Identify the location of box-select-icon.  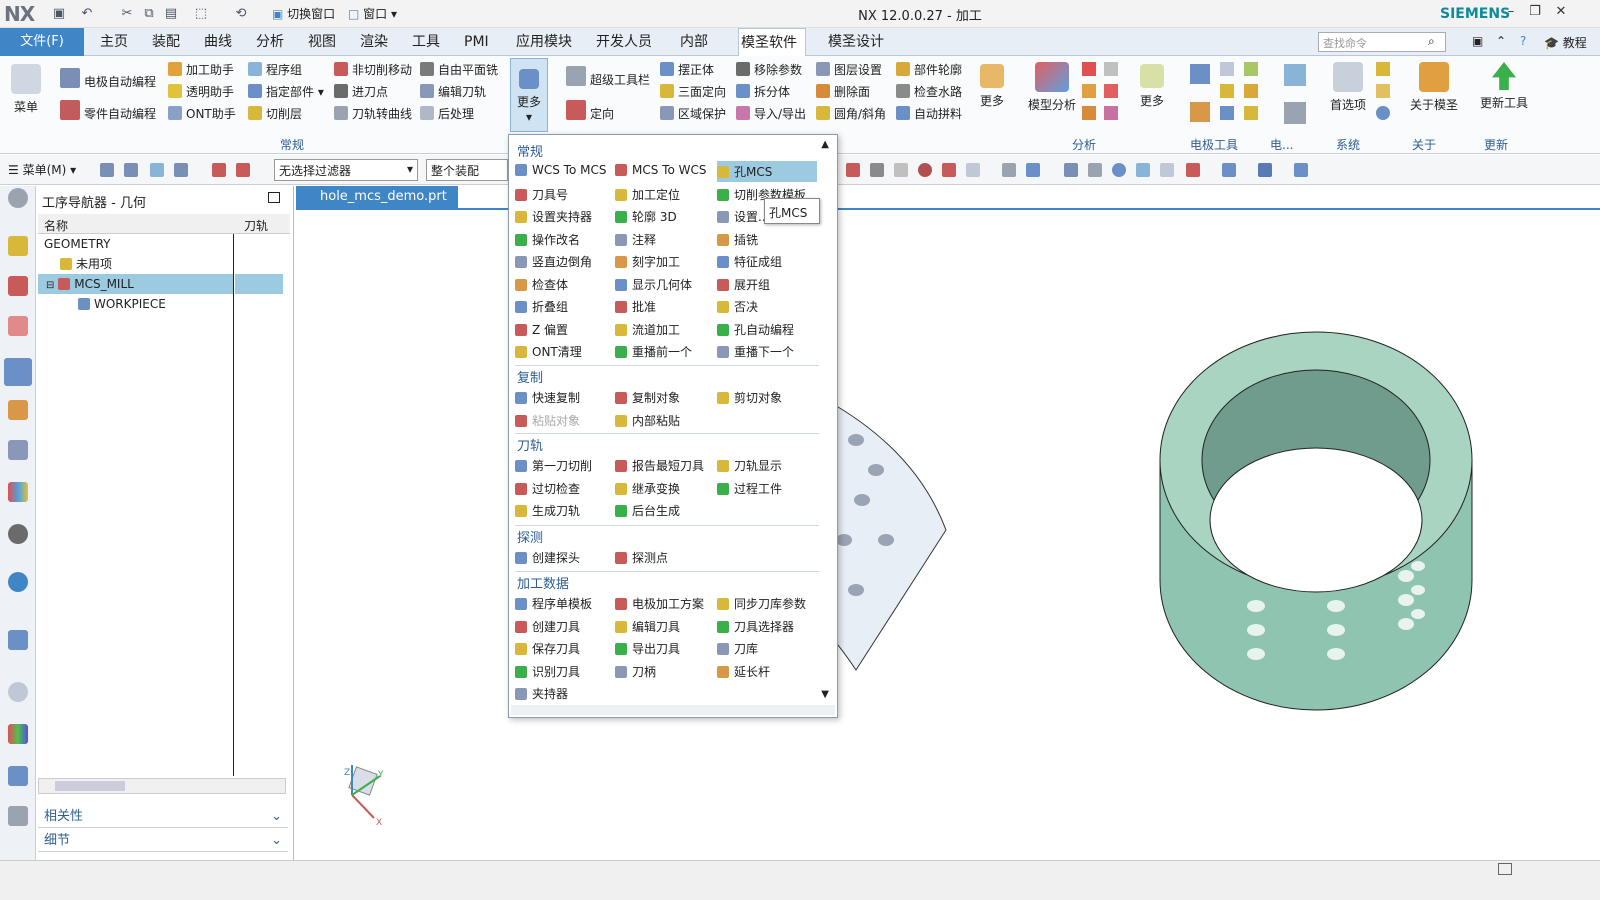
(973, 170).